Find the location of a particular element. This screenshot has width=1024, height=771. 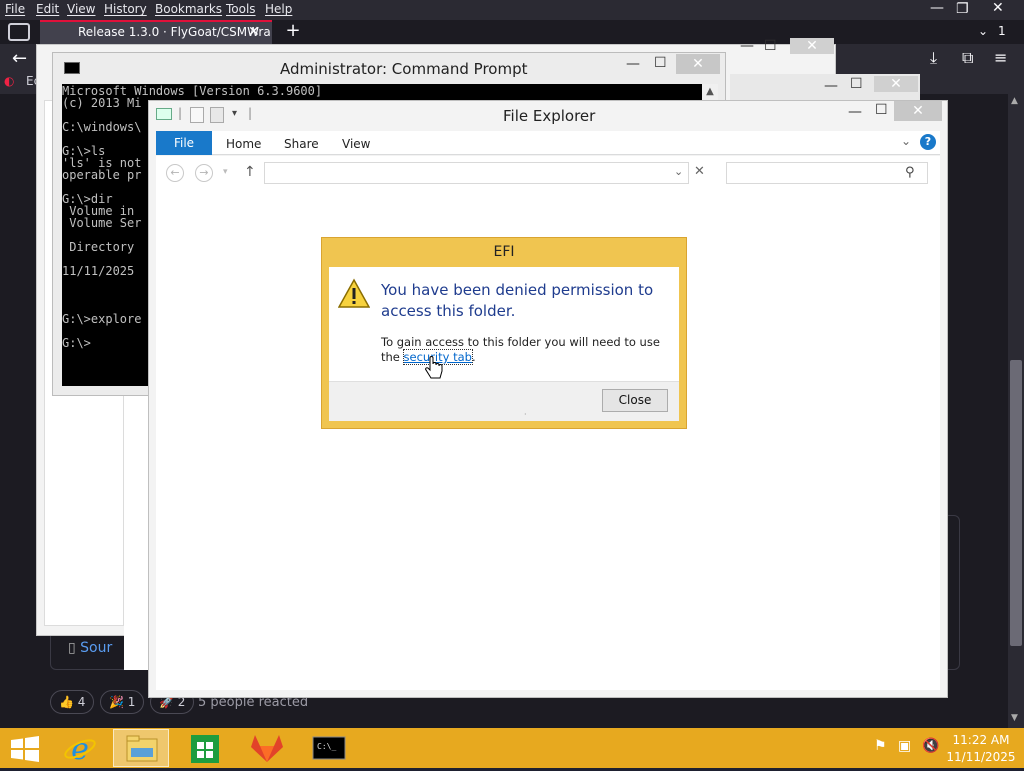

console-line: G:\>explore is located at coordinates (102, 319).